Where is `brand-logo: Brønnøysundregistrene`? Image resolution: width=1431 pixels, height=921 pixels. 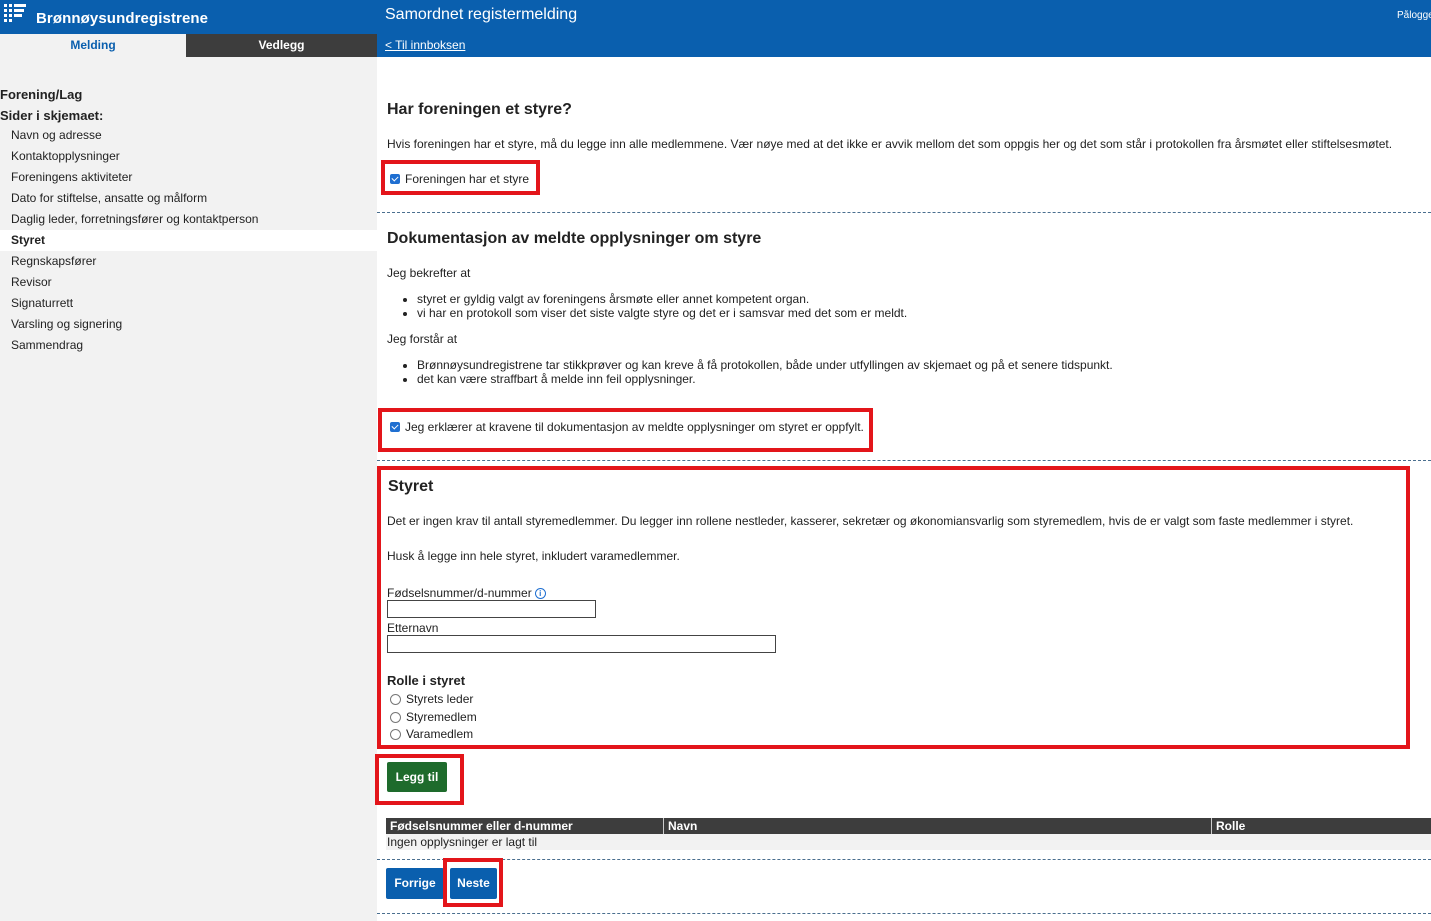
brand-logo: Brønnøysundregistrene is located at coordinates (106, 15).